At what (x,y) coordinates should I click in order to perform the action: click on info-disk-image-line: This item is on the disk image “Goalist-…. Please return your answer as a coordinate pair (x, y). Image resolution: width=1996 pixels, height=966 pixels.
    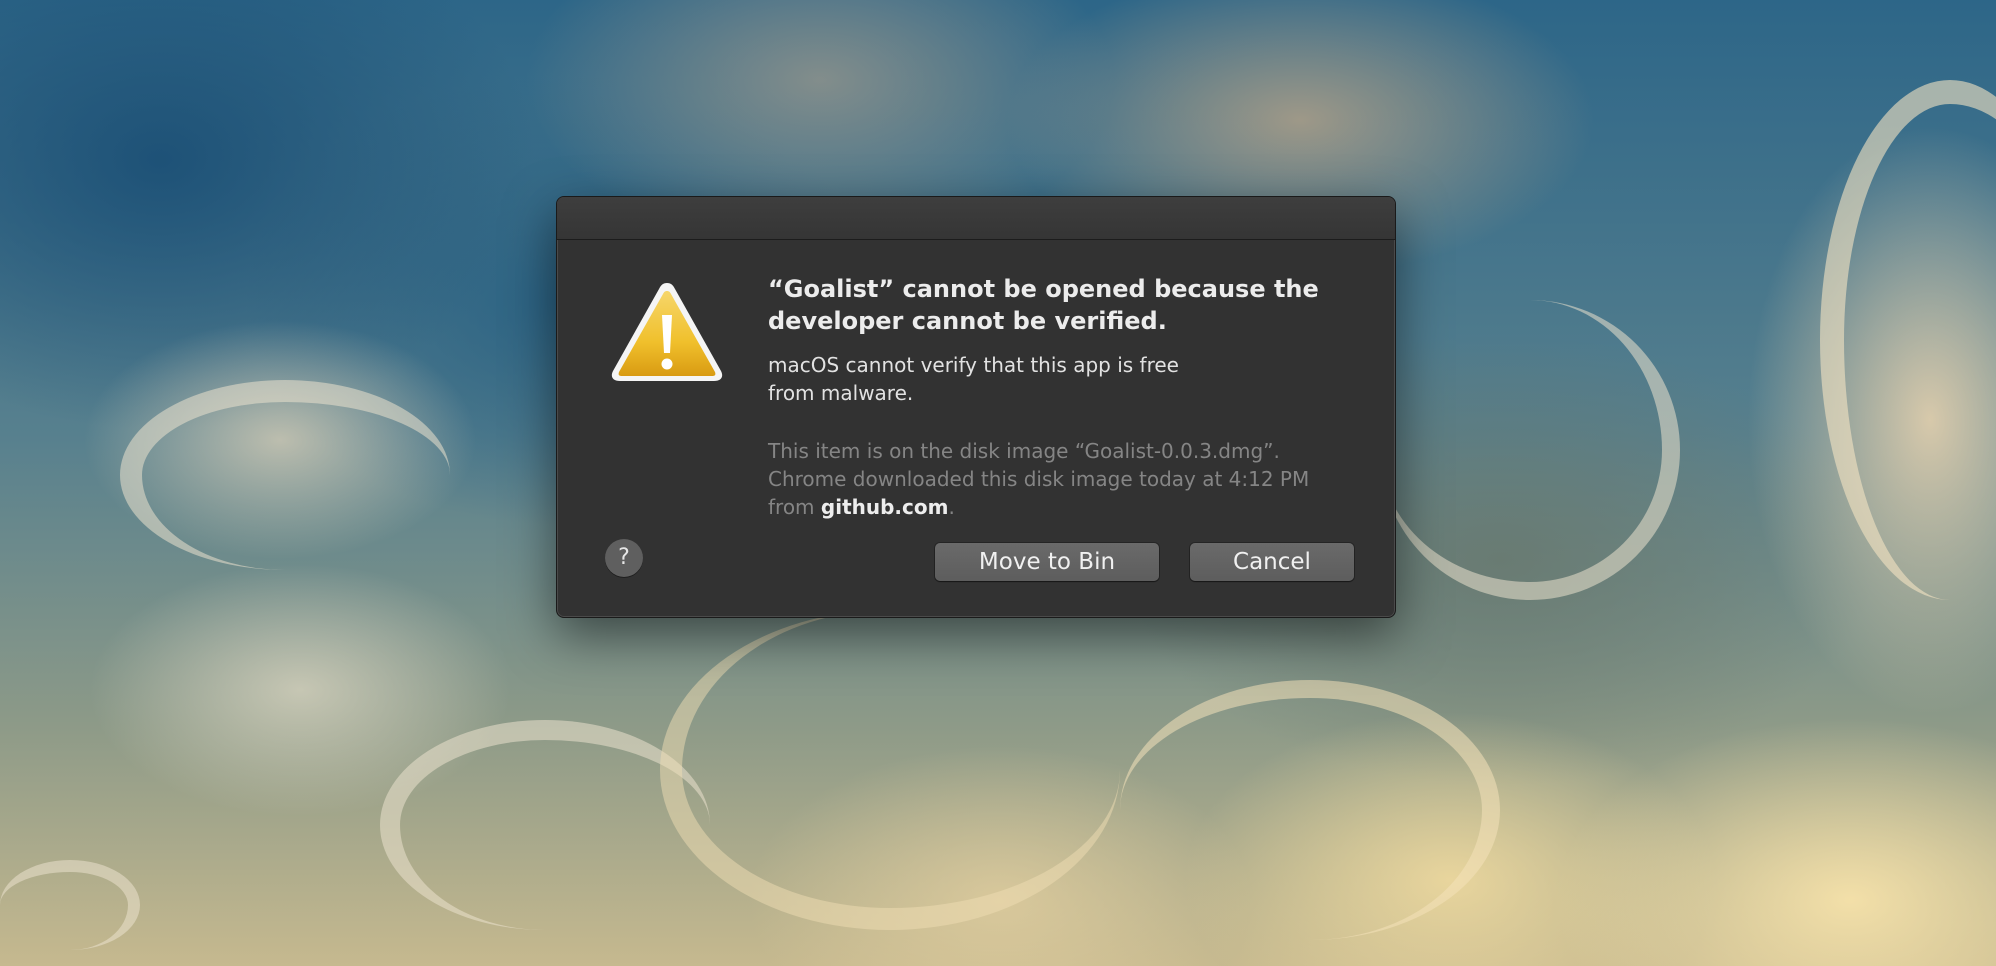
    Looking at the image, I should click on (1024, 451).